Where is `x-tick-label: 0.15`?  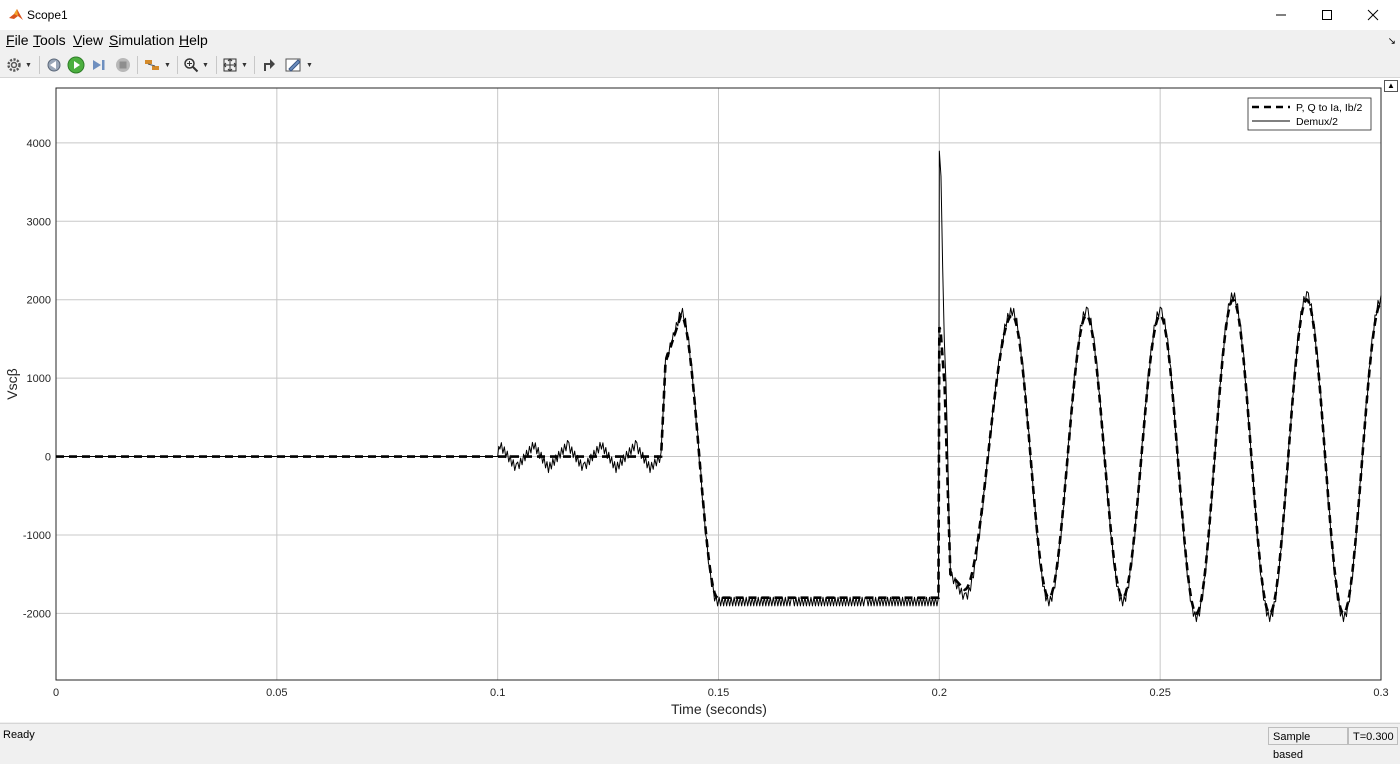
x-tick-label: 0.15 is located at coordinates (718, 693).